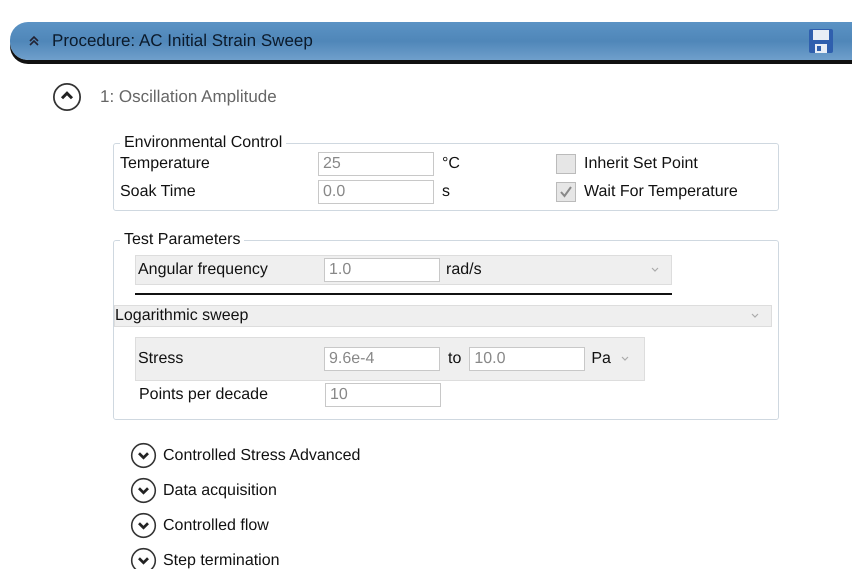 The height and width of the screenshot is (569, 852). What do you see at coordinates (600, 359) in the screenshot?
I see `unit-label: Pa` at bounding box center [600, 359].